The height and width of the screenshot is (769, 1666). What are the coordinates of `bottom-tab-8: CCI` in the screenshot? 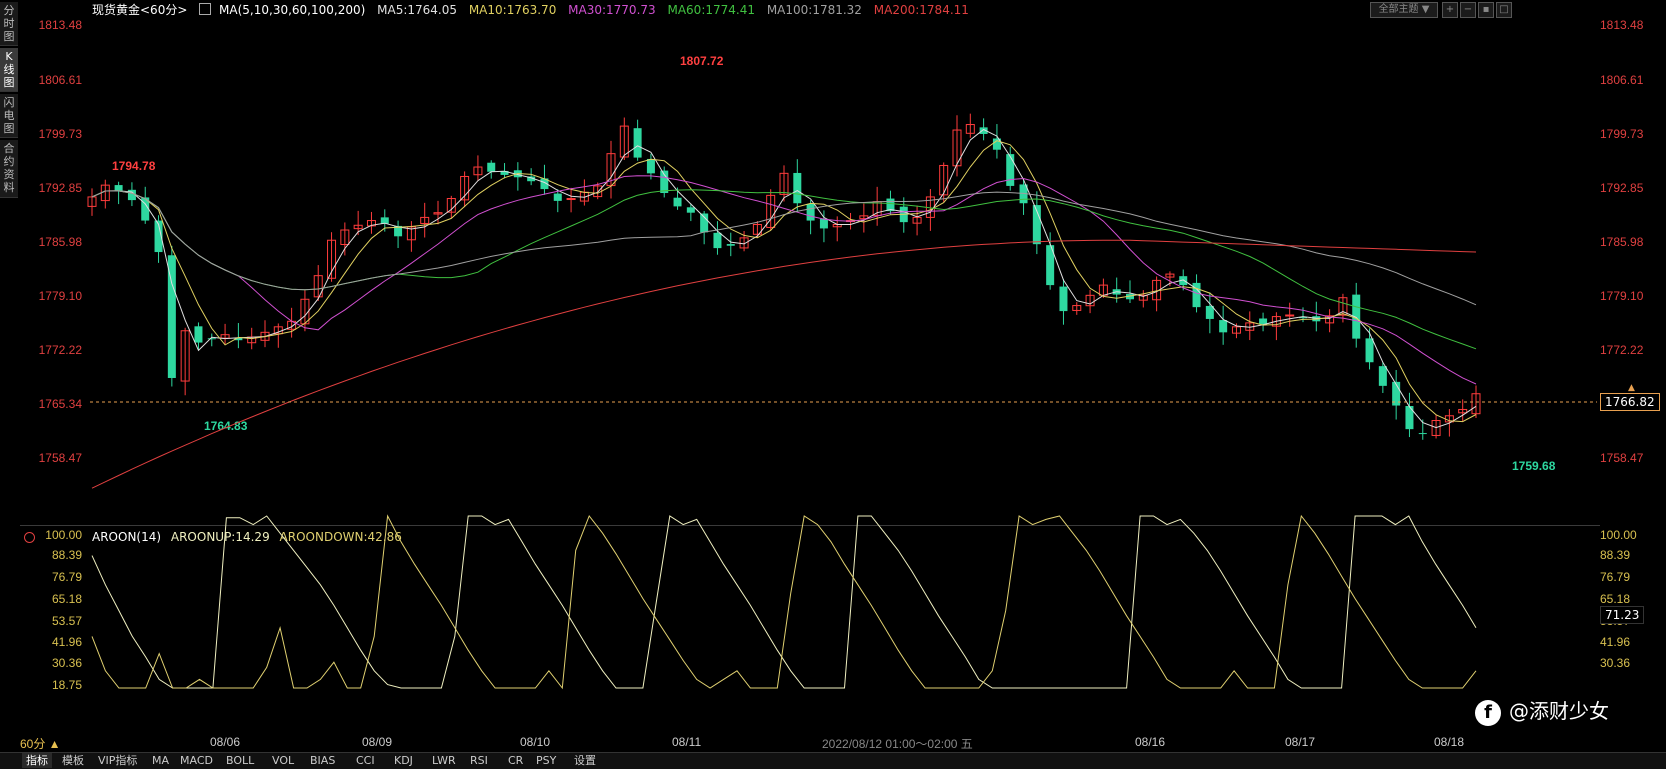 It's located at (365, 760).